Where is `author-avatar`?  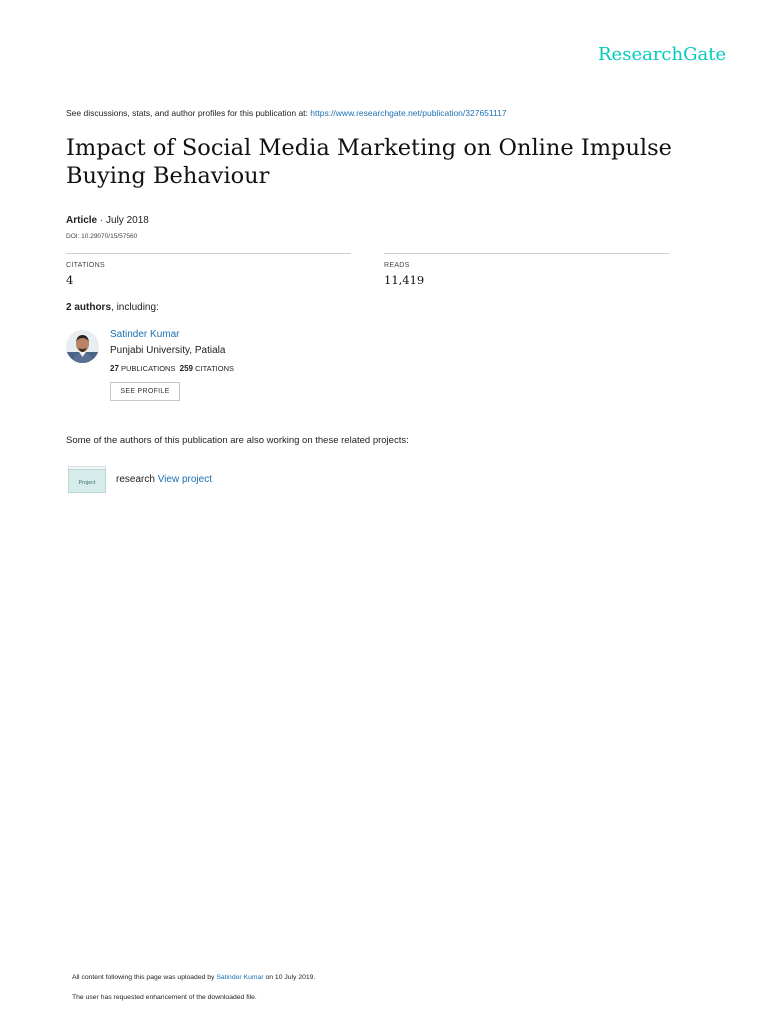
author-avatar is located at coordinates (82, 346).